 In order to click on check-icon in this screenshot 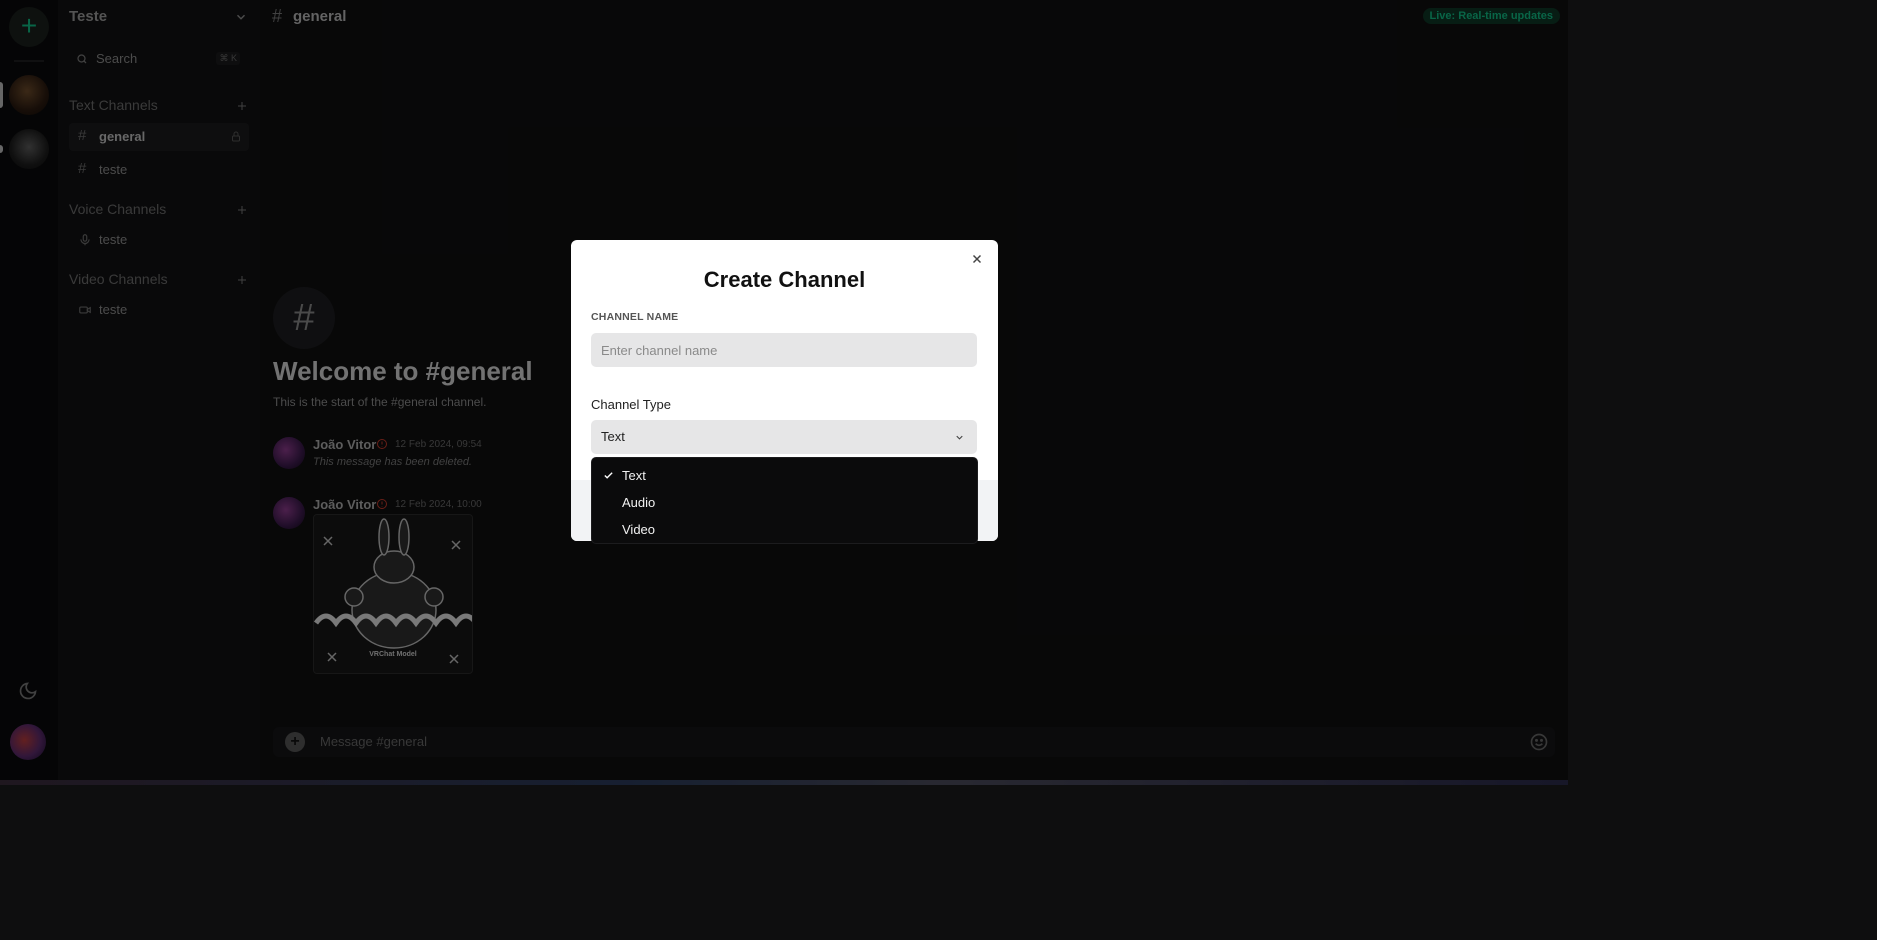, I will do `click(608, 475)`.